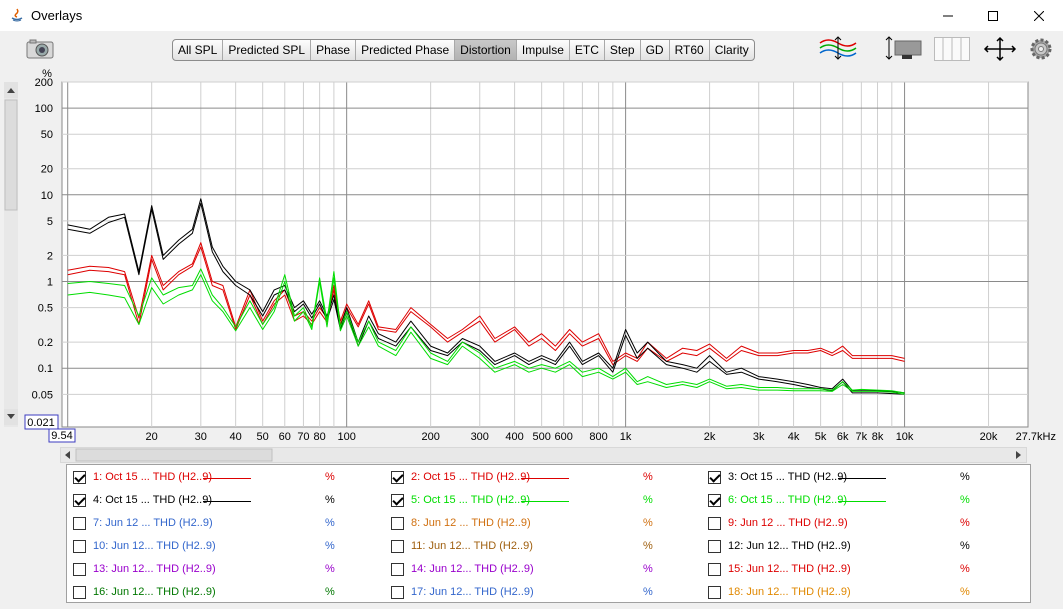 This screenshot has height=609, width=1063. What do you see at coordinates (154, 592) in the screenshot?
I see `legend-label: 16: Jun 12... THD (H2..9)` at bounding box center [154, 592].